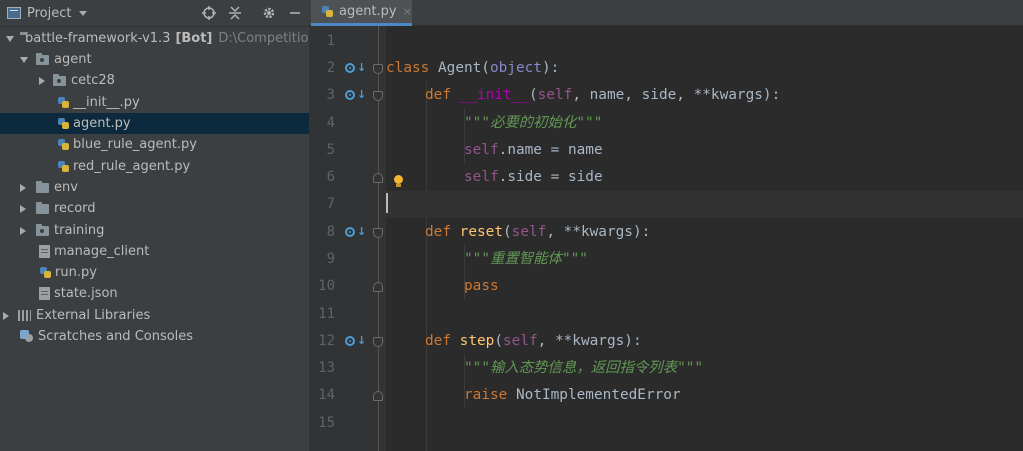 This screenshot has width=1023, height=451. Describe the element at coordinates (326, 286) in the screenshot. I see `line-number: 10` at that location.